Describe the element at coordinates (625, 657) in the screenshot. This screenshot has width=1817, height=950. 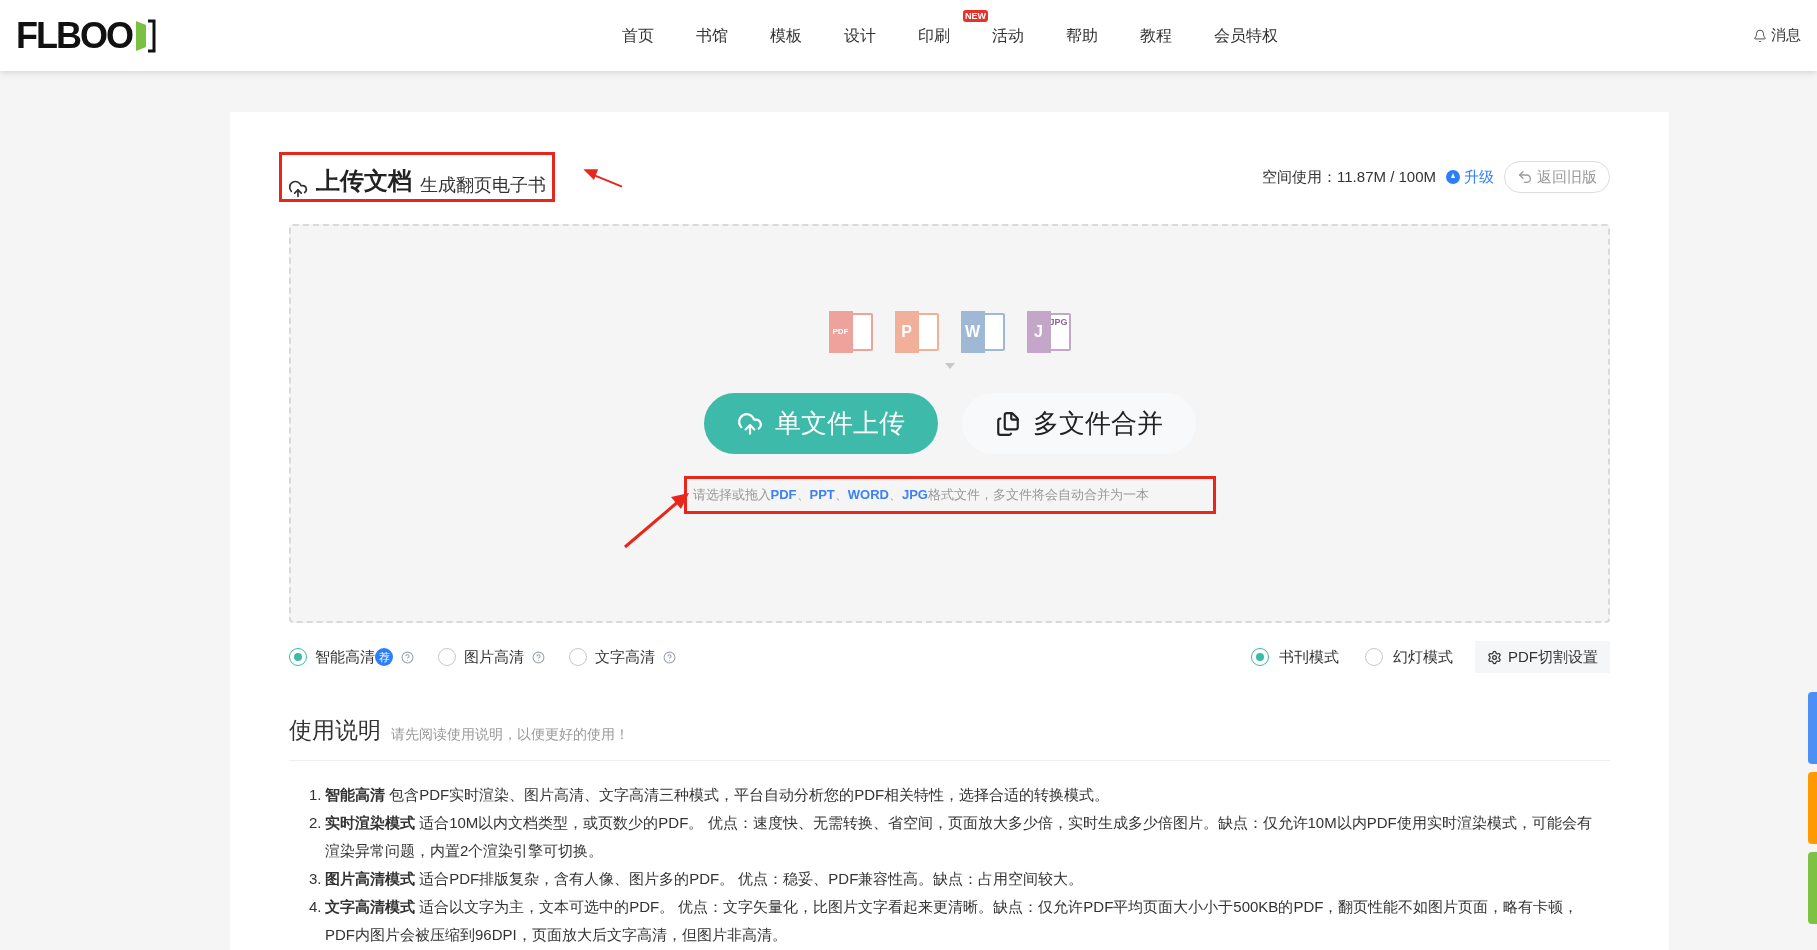
I see `quality-option-label: 文字高清` at that location.